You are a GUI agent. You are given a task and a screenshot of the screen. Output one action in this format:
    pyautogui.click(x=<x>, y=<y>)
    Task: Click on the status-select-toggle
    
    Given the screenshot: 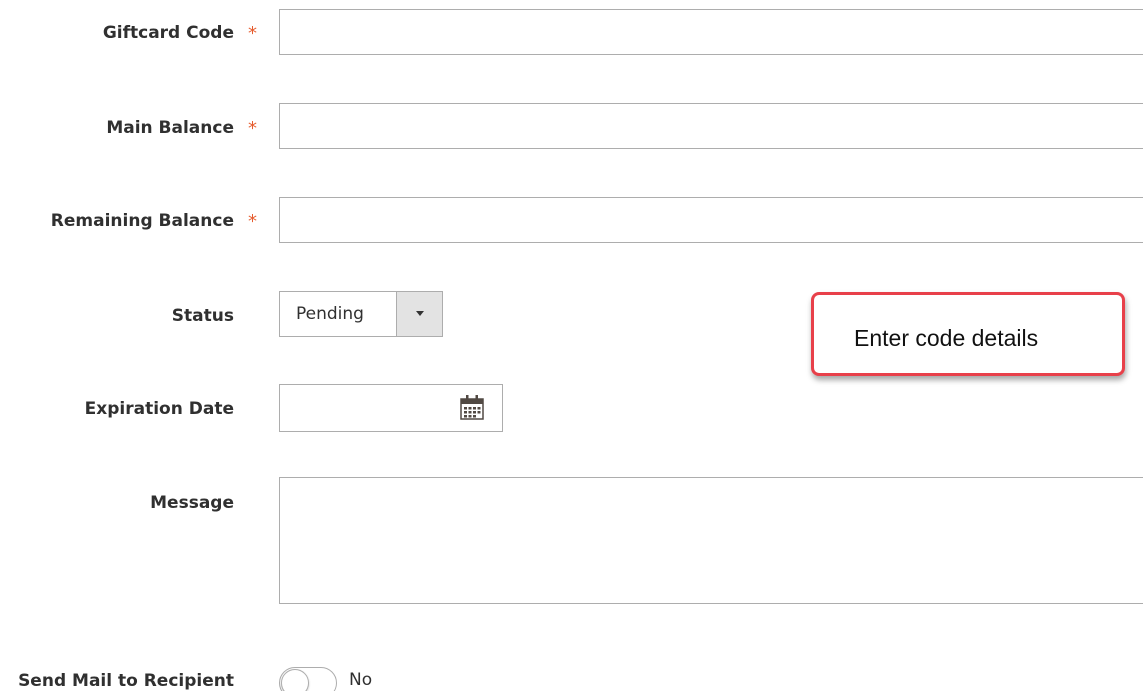 What is the action you would take?
    pyautogui.click(x=419, y=314)
    